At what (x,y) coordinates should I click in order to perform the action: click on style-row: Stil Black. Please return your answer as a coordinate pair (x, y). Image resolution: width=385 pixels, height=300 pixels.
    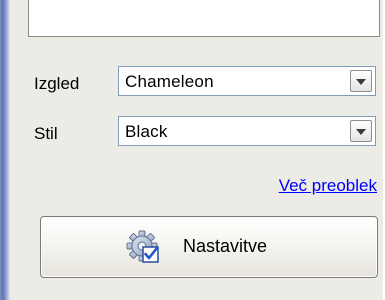
    Looking at the image, I should click on (206, 133).